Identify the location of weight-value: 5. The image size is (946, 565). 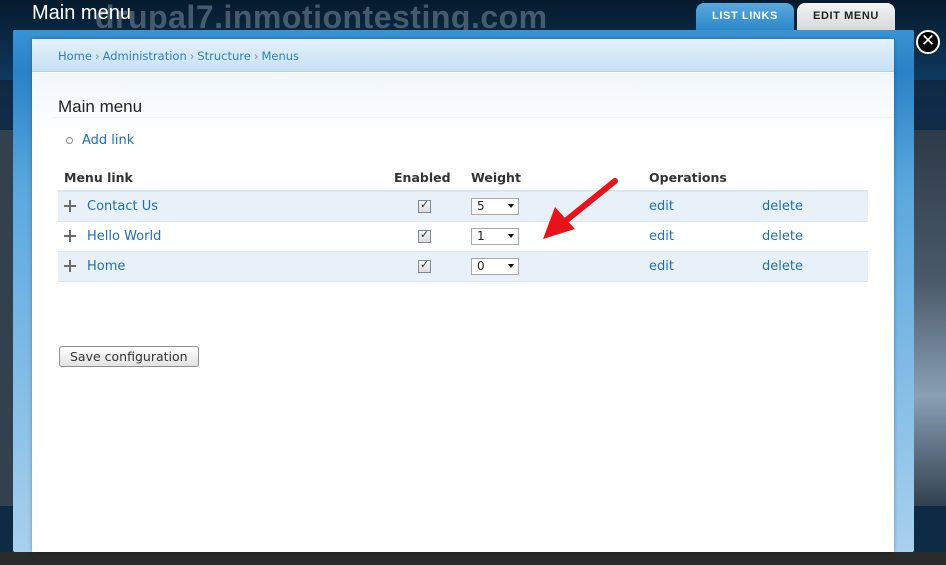
(481, 206).